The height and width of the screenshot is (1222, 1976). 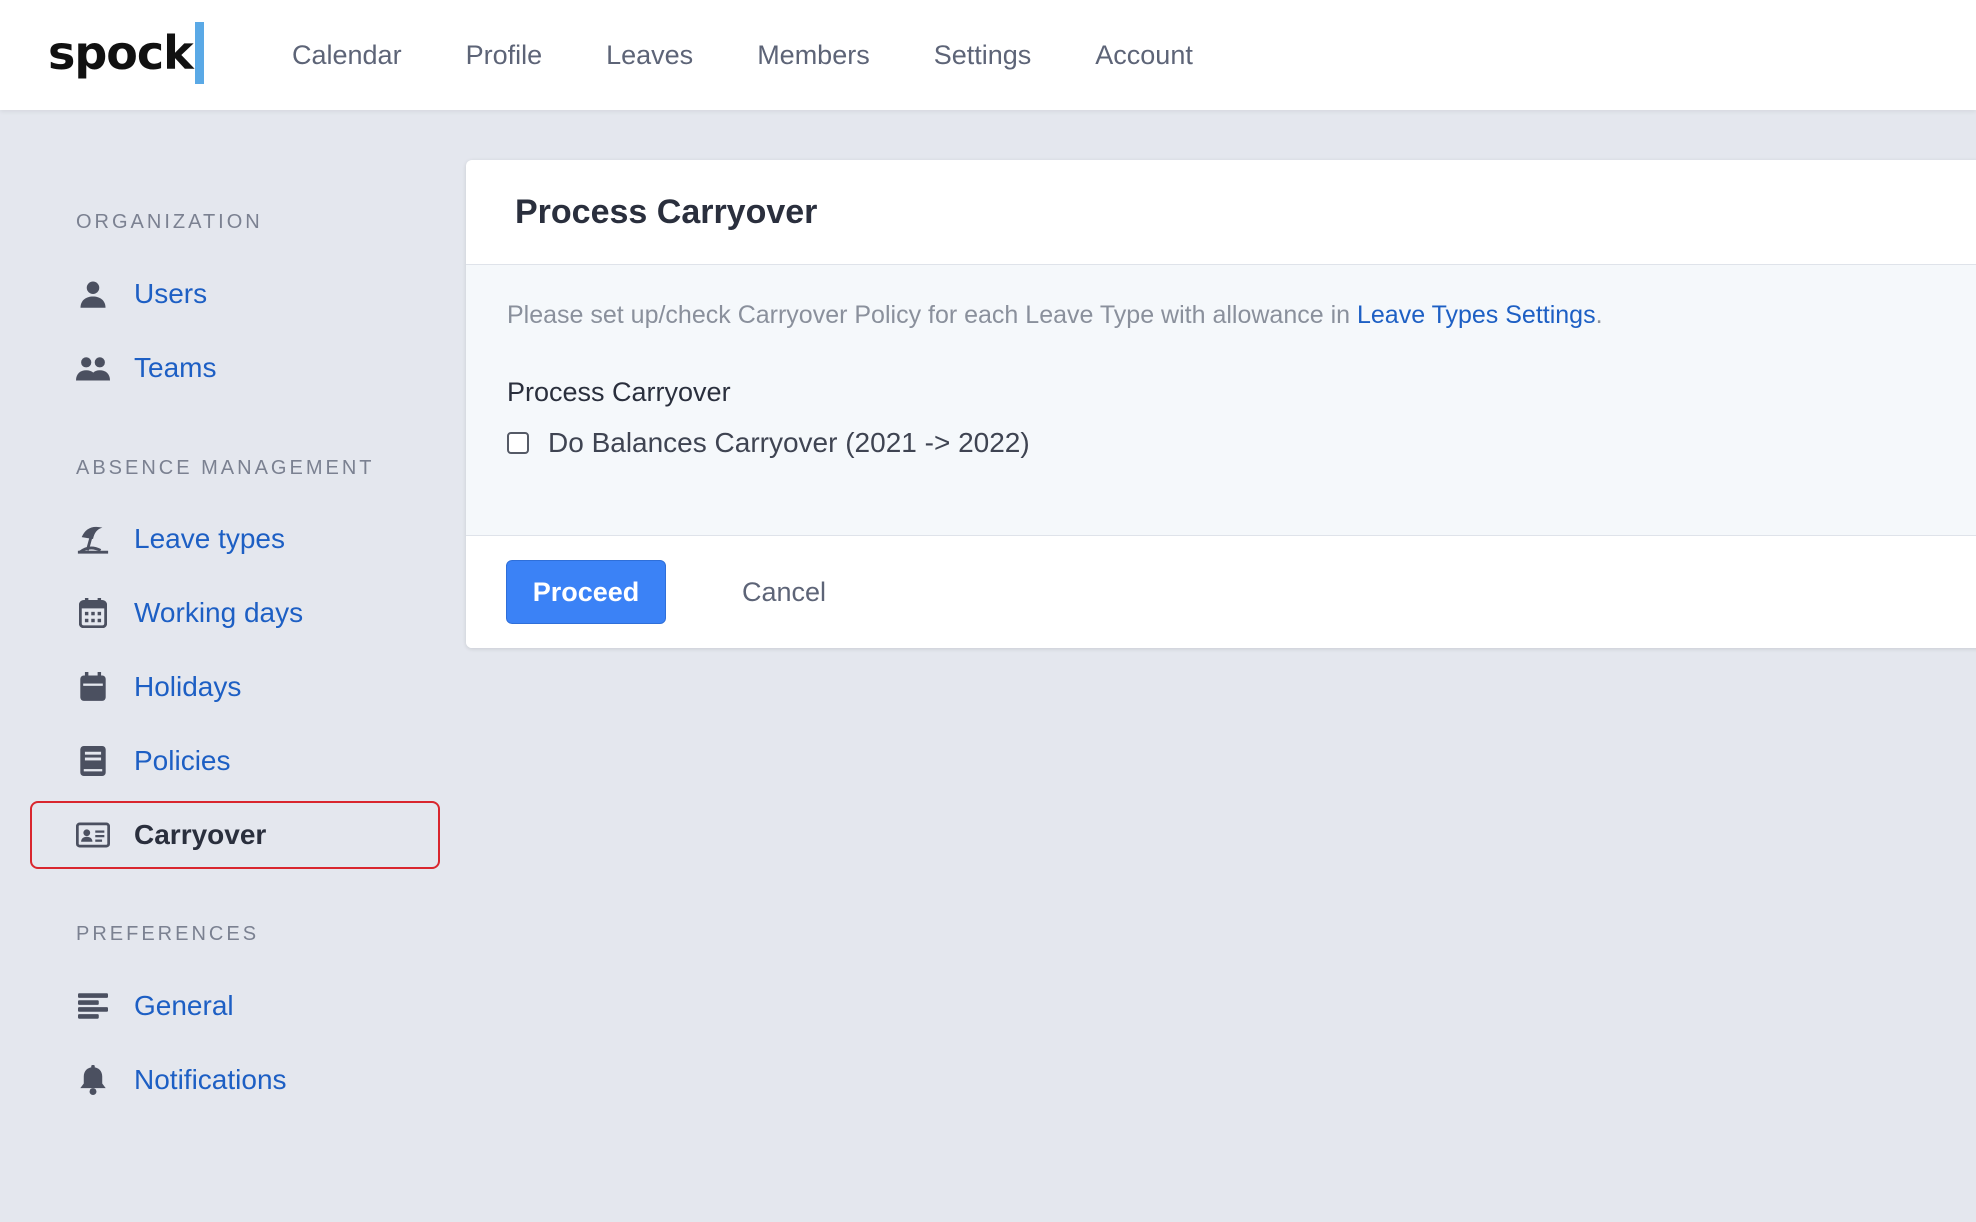 I want to click on nav-profile: Profile, so click(x=504, y=55).